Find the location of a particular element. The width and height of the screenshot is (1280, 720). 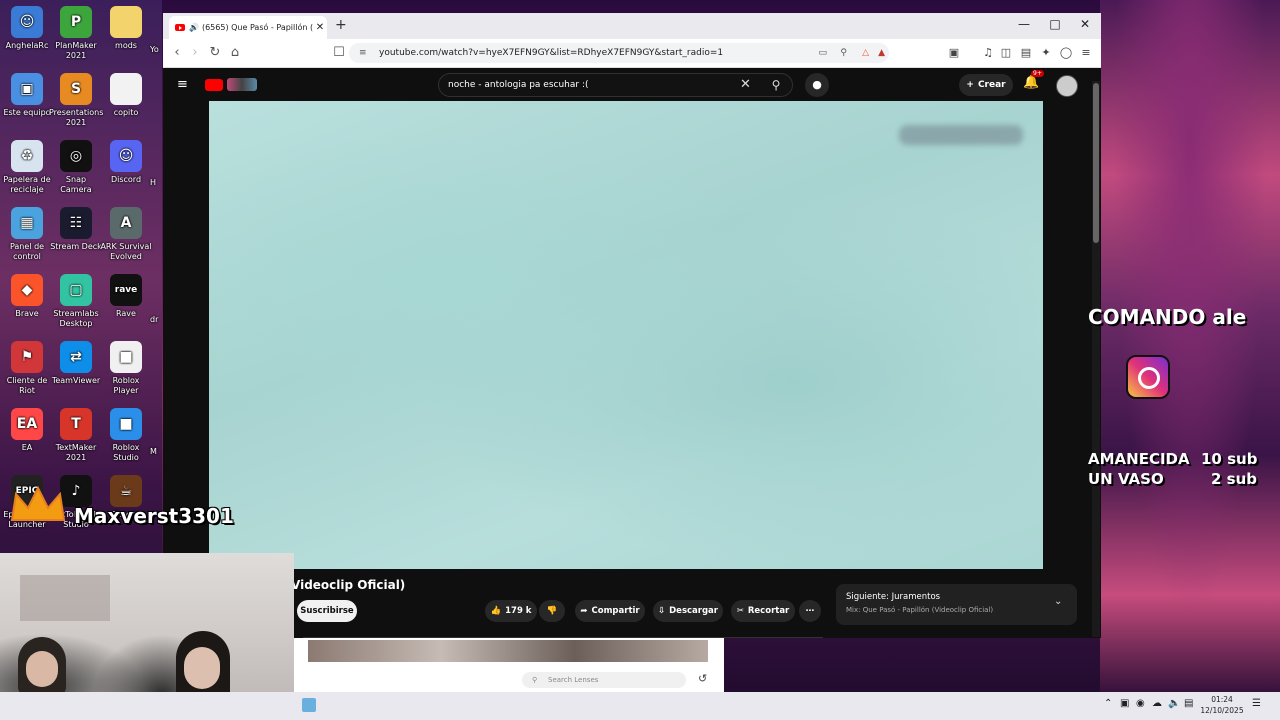

back-icon: ‹ is located at coordinates (177, 52).